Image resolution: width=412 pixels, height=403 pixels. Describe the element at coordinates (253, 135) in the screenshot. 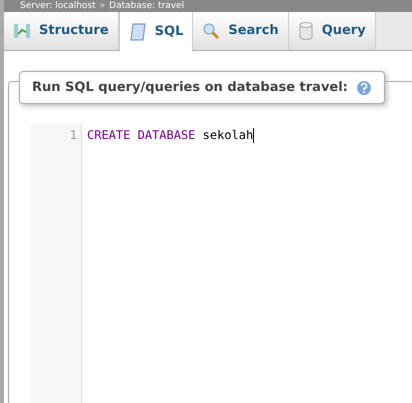

I see `text-cursor` at that location.